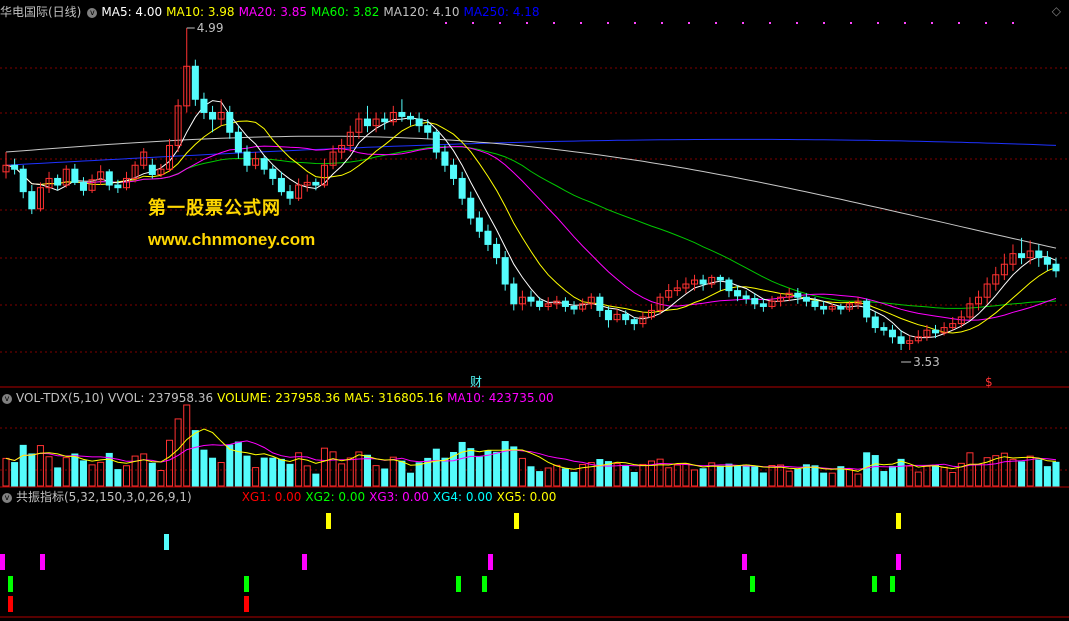  I want to click on legend-entry: MA10: 423735.00, so click(500, 398).